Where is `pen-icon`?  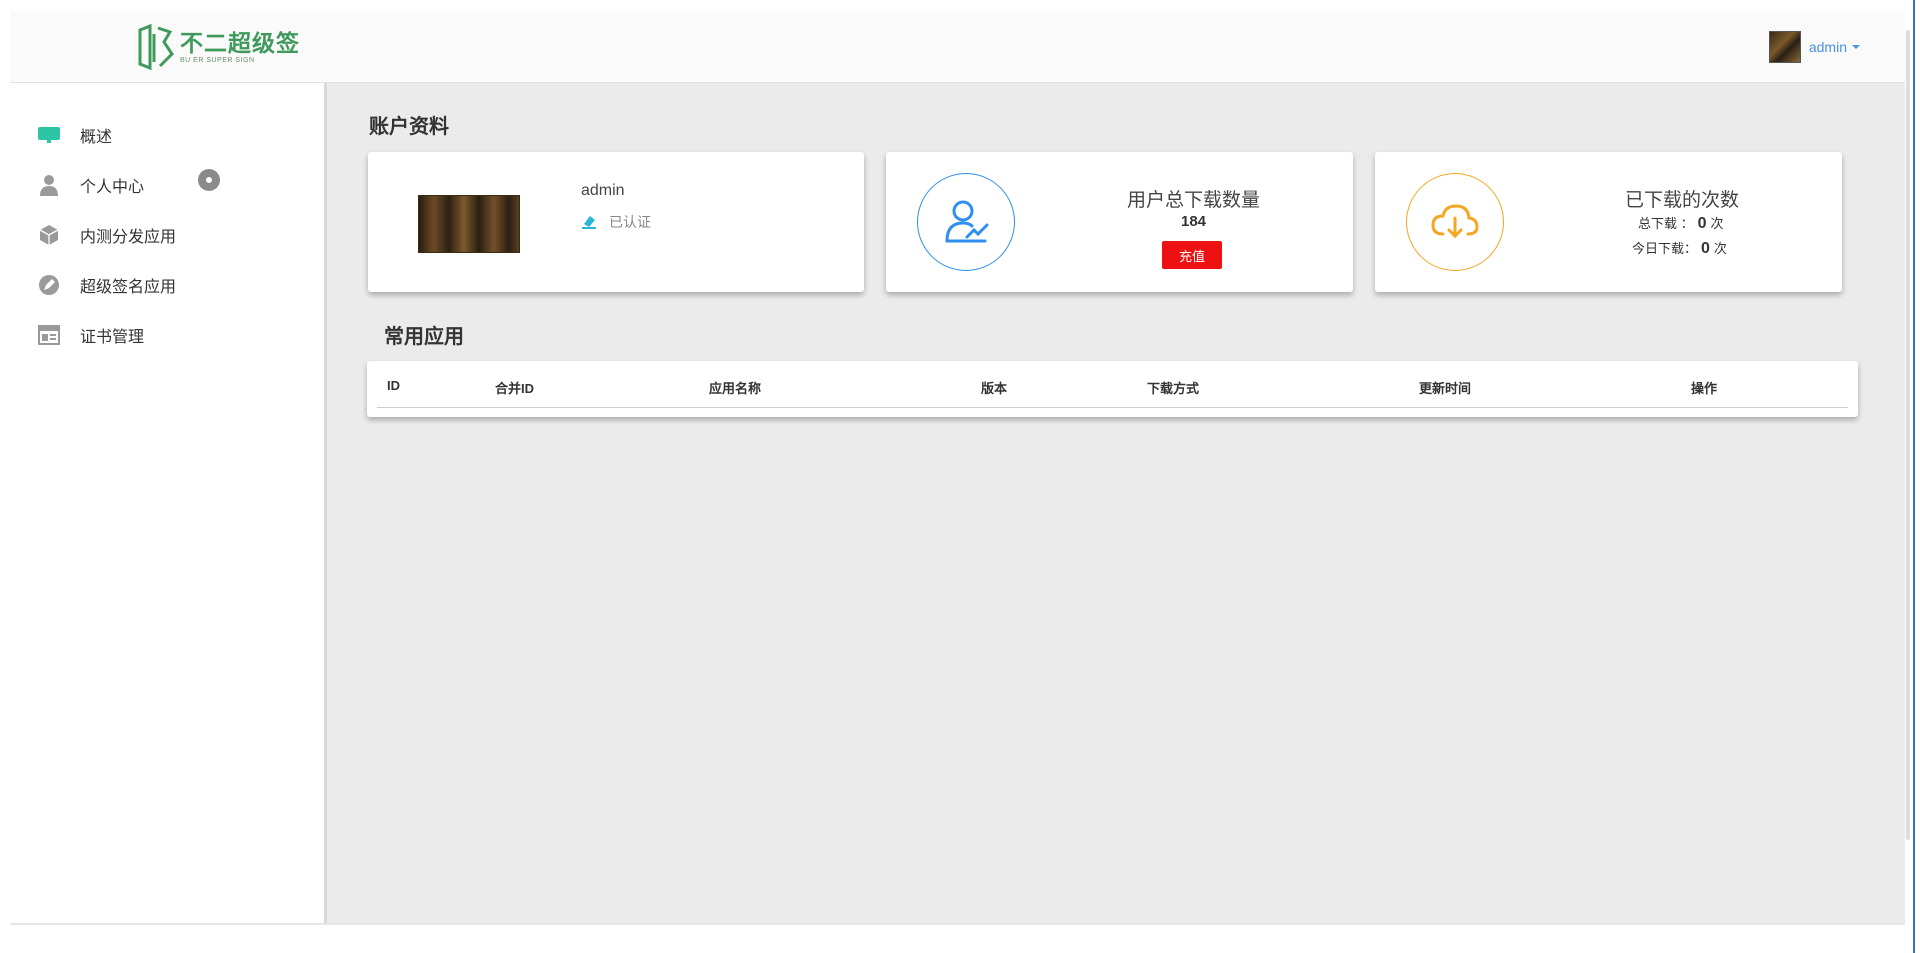
pen-icon is located at coordinates (49, 285).